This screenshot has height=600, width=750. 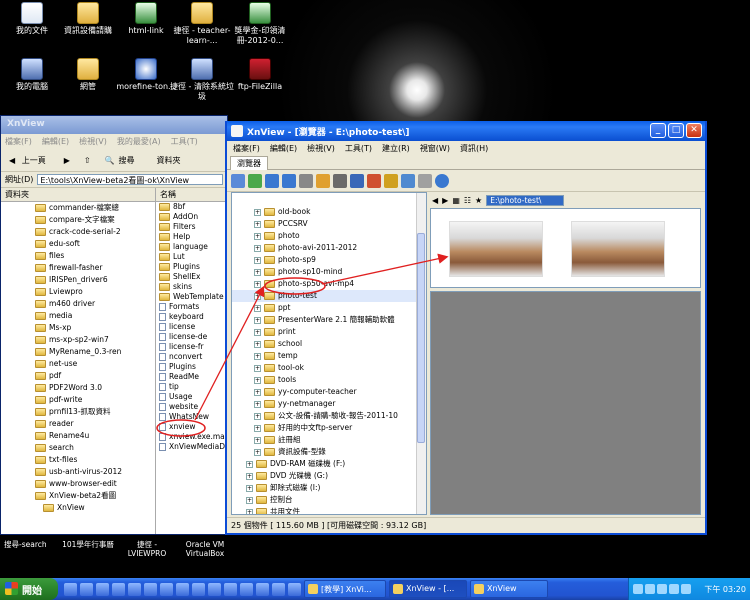 What do you see at coordinates (130, 179) in the screenshot?
I see `address-input: E:\tools\XnView-beta2看圖-ok\XnView` at bounding box center [130, 179].